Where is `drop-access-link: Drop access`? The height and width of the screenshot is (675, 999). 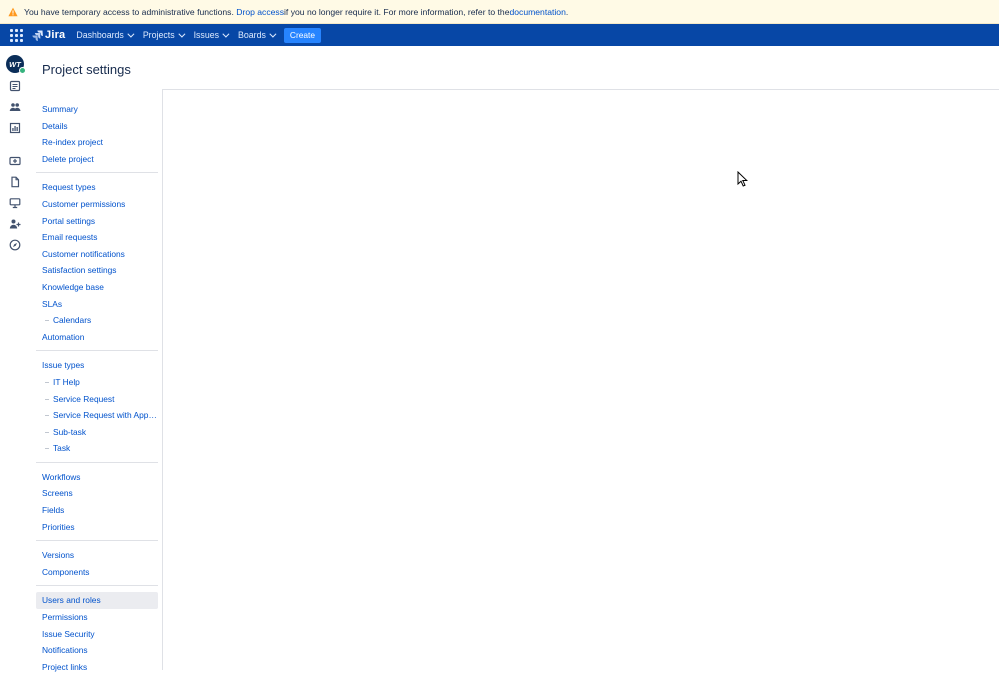 drop-access-link: Drop access is located at coordinates (260, 12).